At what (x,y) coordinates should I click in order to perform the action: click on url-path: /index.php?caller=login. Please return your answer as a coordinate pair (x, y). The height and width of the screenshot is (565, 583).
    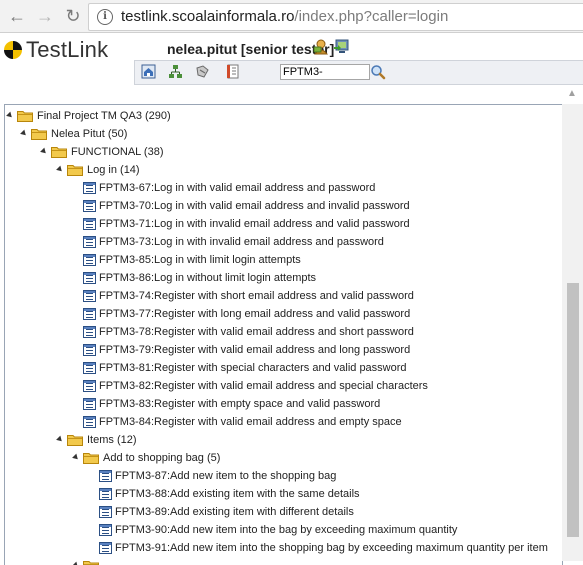
    Looking at the image, I should click on (371, 16).